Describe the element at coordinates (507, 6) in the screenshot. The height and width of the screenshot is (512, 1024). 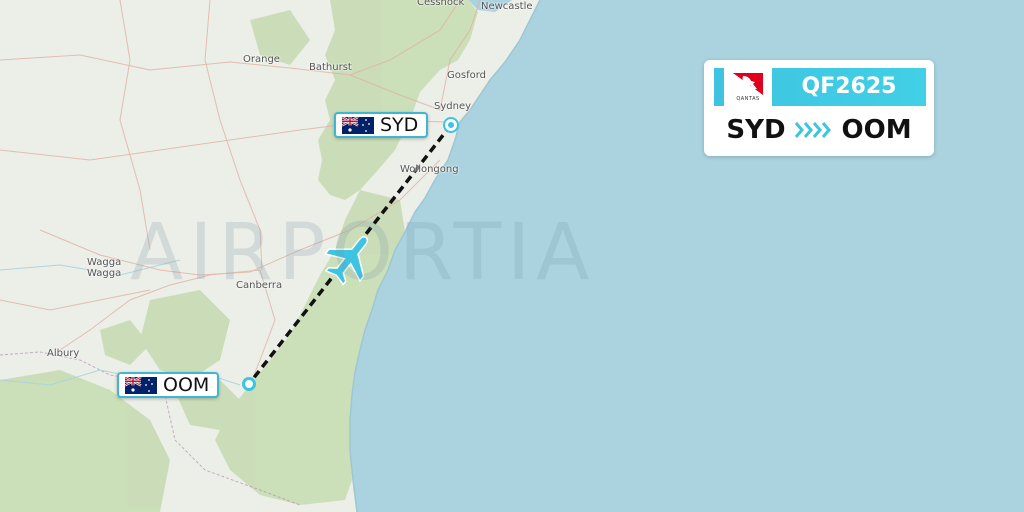
I see `place-label: Newcastle` at that location.